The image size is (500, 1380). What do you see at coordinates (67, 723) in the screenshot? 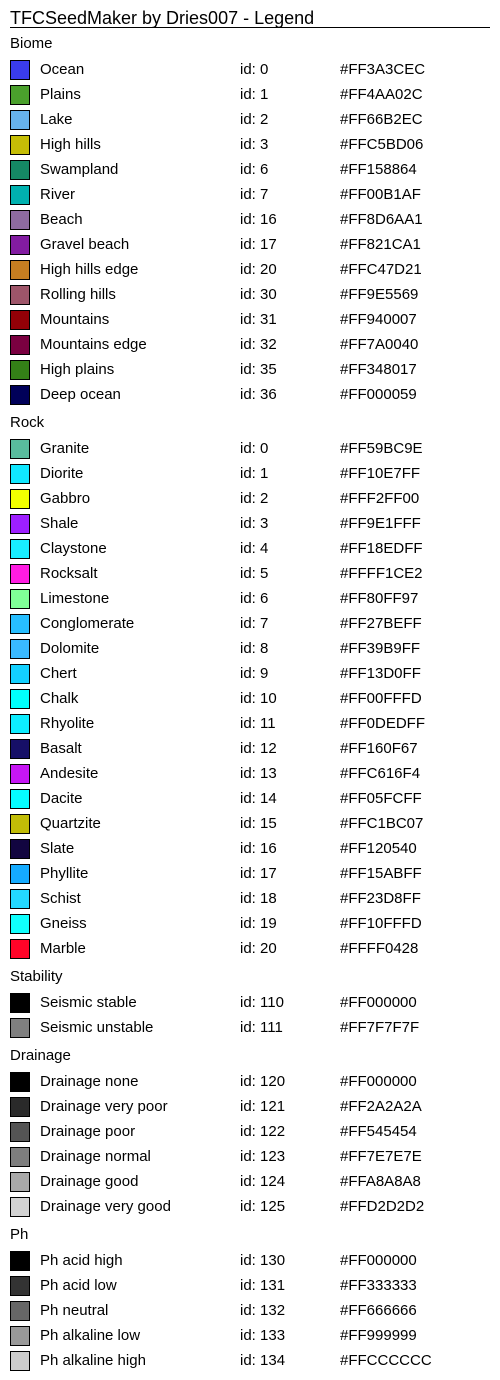
I see `legend-item-name: Rhyolite` at bounding box center [67, 723].